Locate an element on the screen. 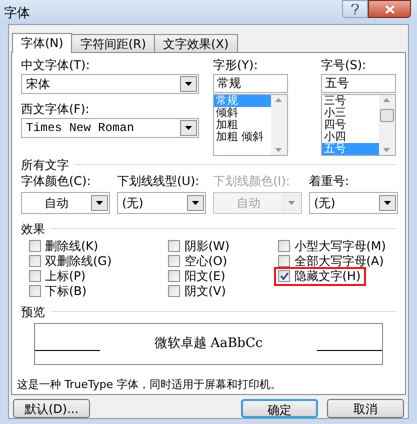 The width and height of the screenshot is (417, 424). chinese-font-combobox: 宋体 is located at coordinates (110, 84).